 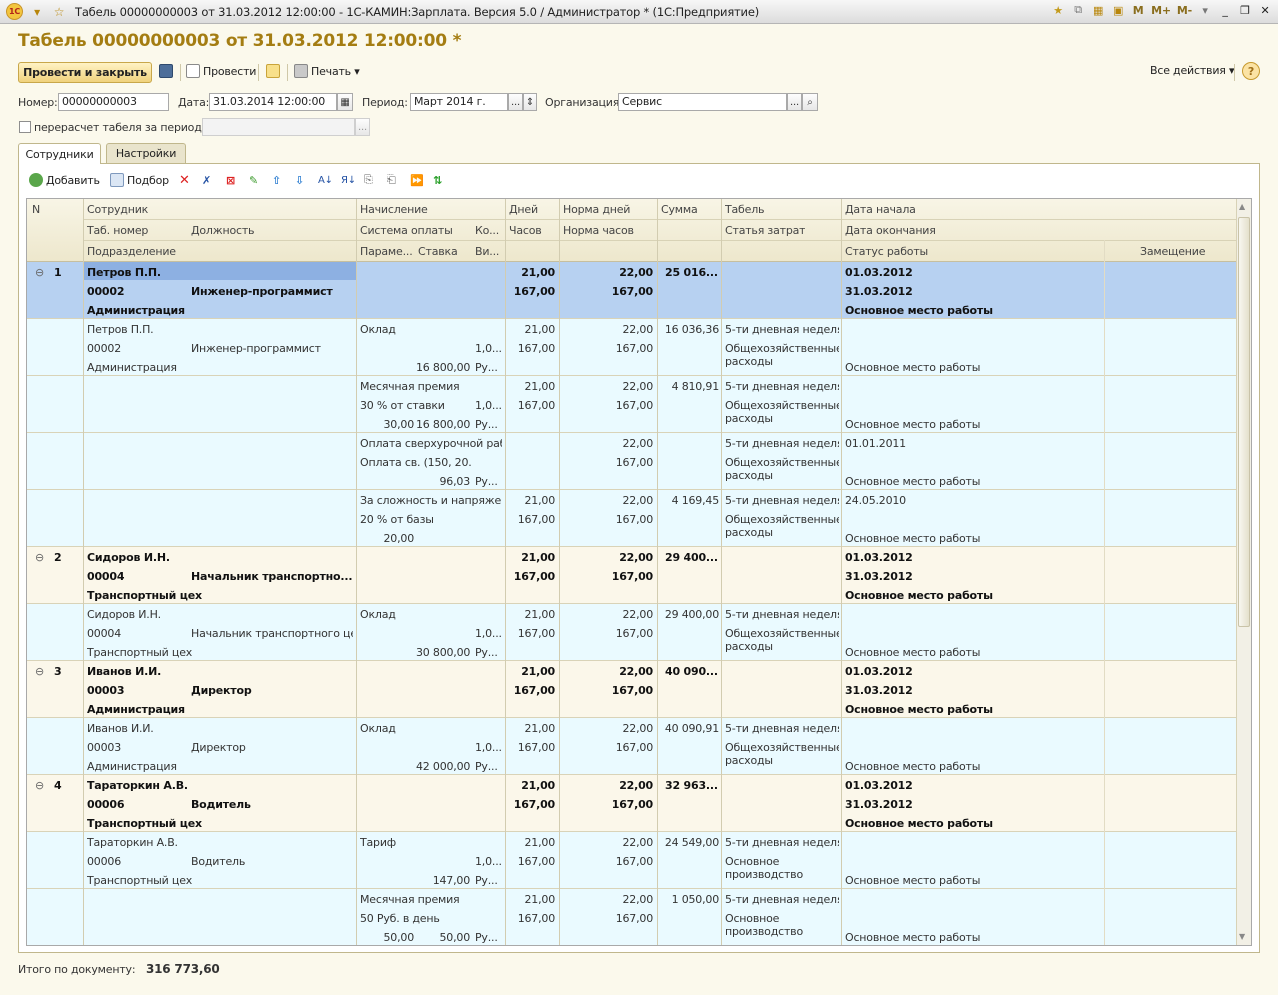 I want to click on chevron-down-icon: ▾, so click(x=1205, y=10).